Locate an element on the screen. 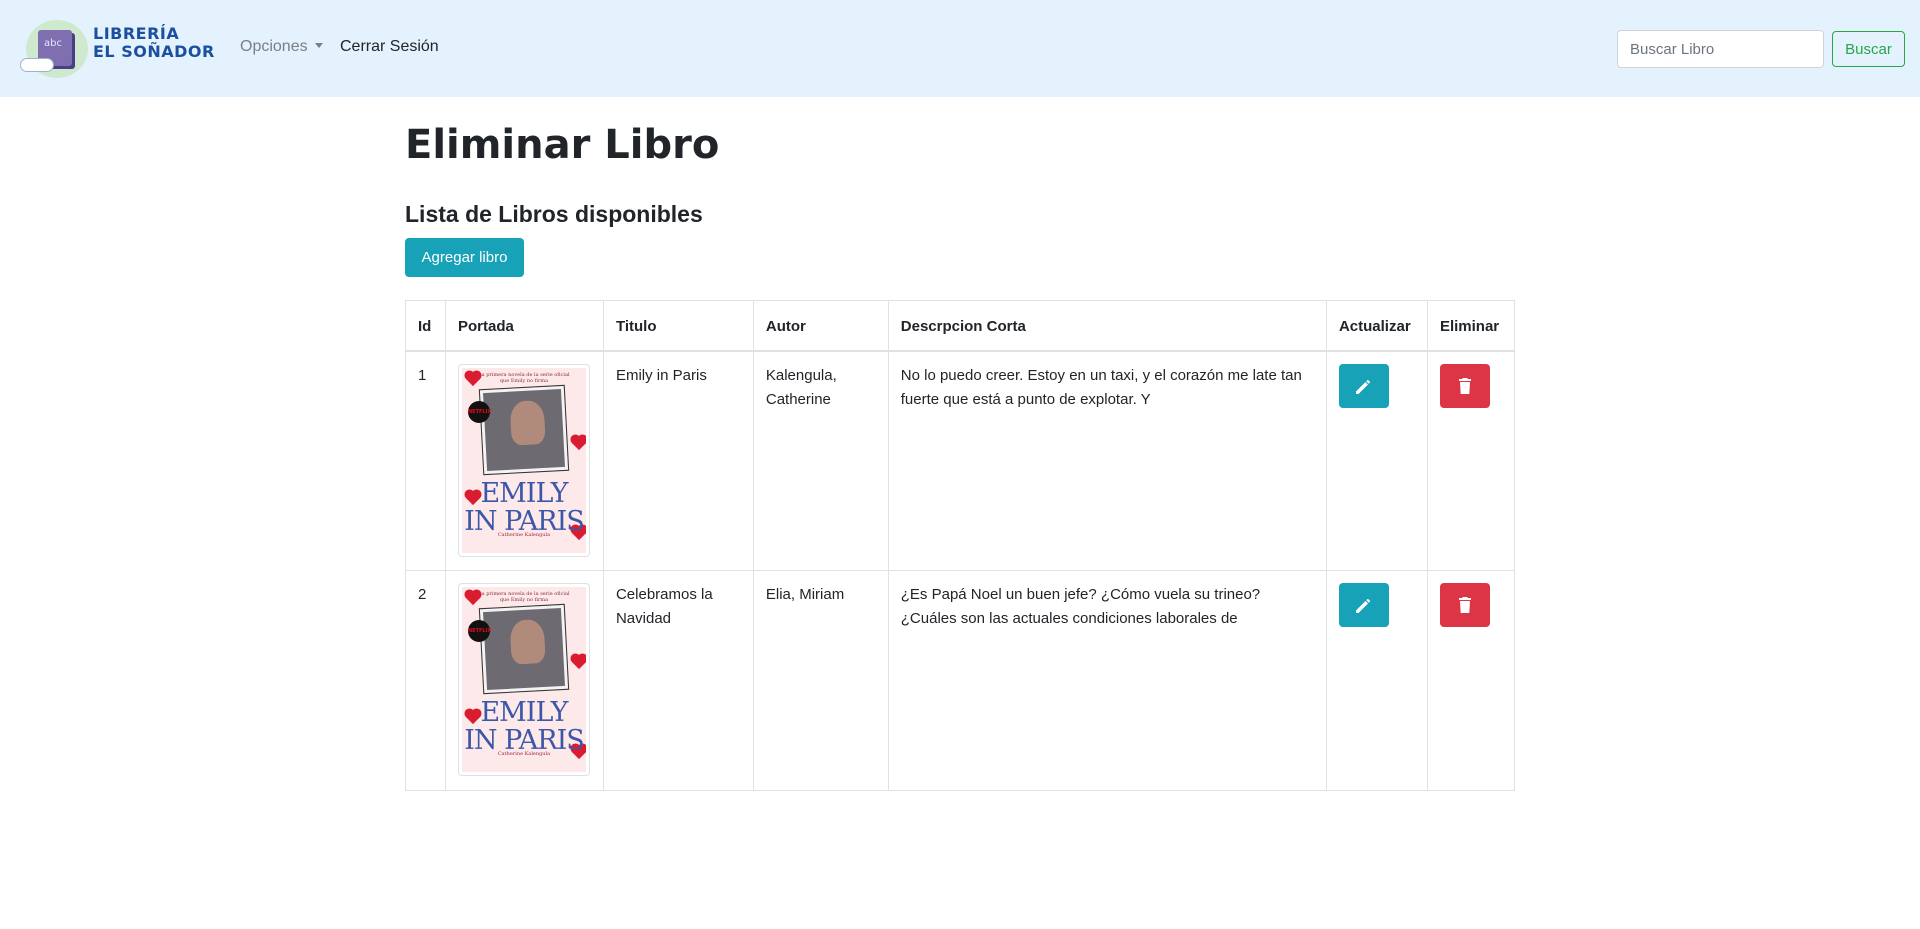 Image resolution: width=1920 pixels, height=929 pixels. brand-logo: abc LIBRERÍA EL SOÑADOR is located at coordinates (117, 48).